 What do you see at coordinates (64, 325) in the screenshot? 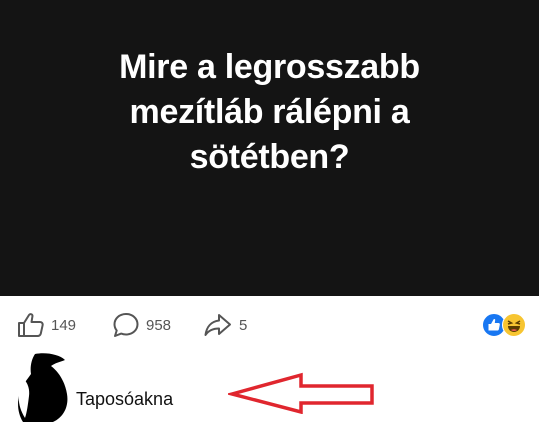
I see `like-count: 149` at bounding box center [64, 325].